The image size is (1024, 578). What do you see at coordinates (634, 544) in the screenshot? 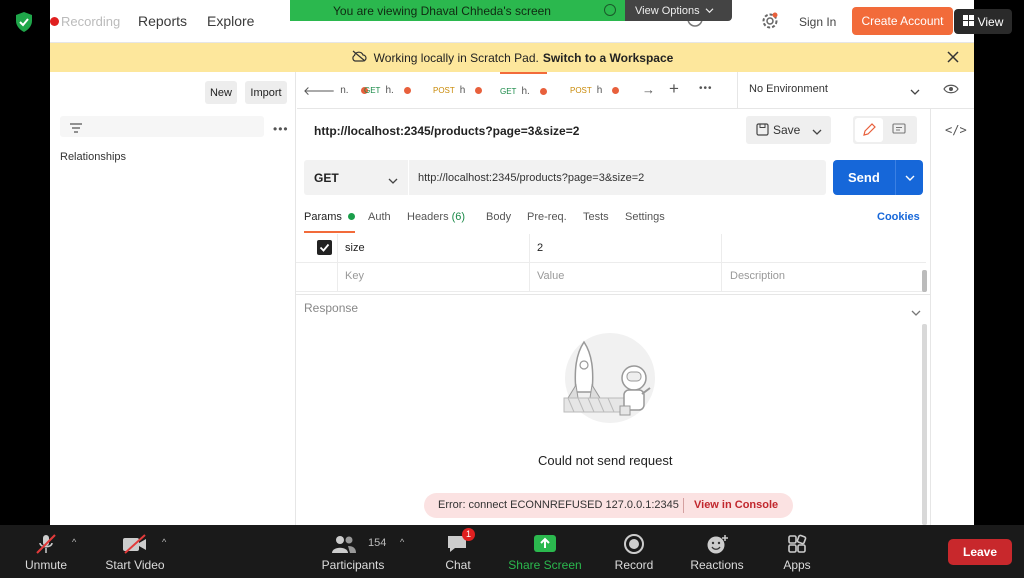
I see `record-icon` at bounding box center [634, 544].